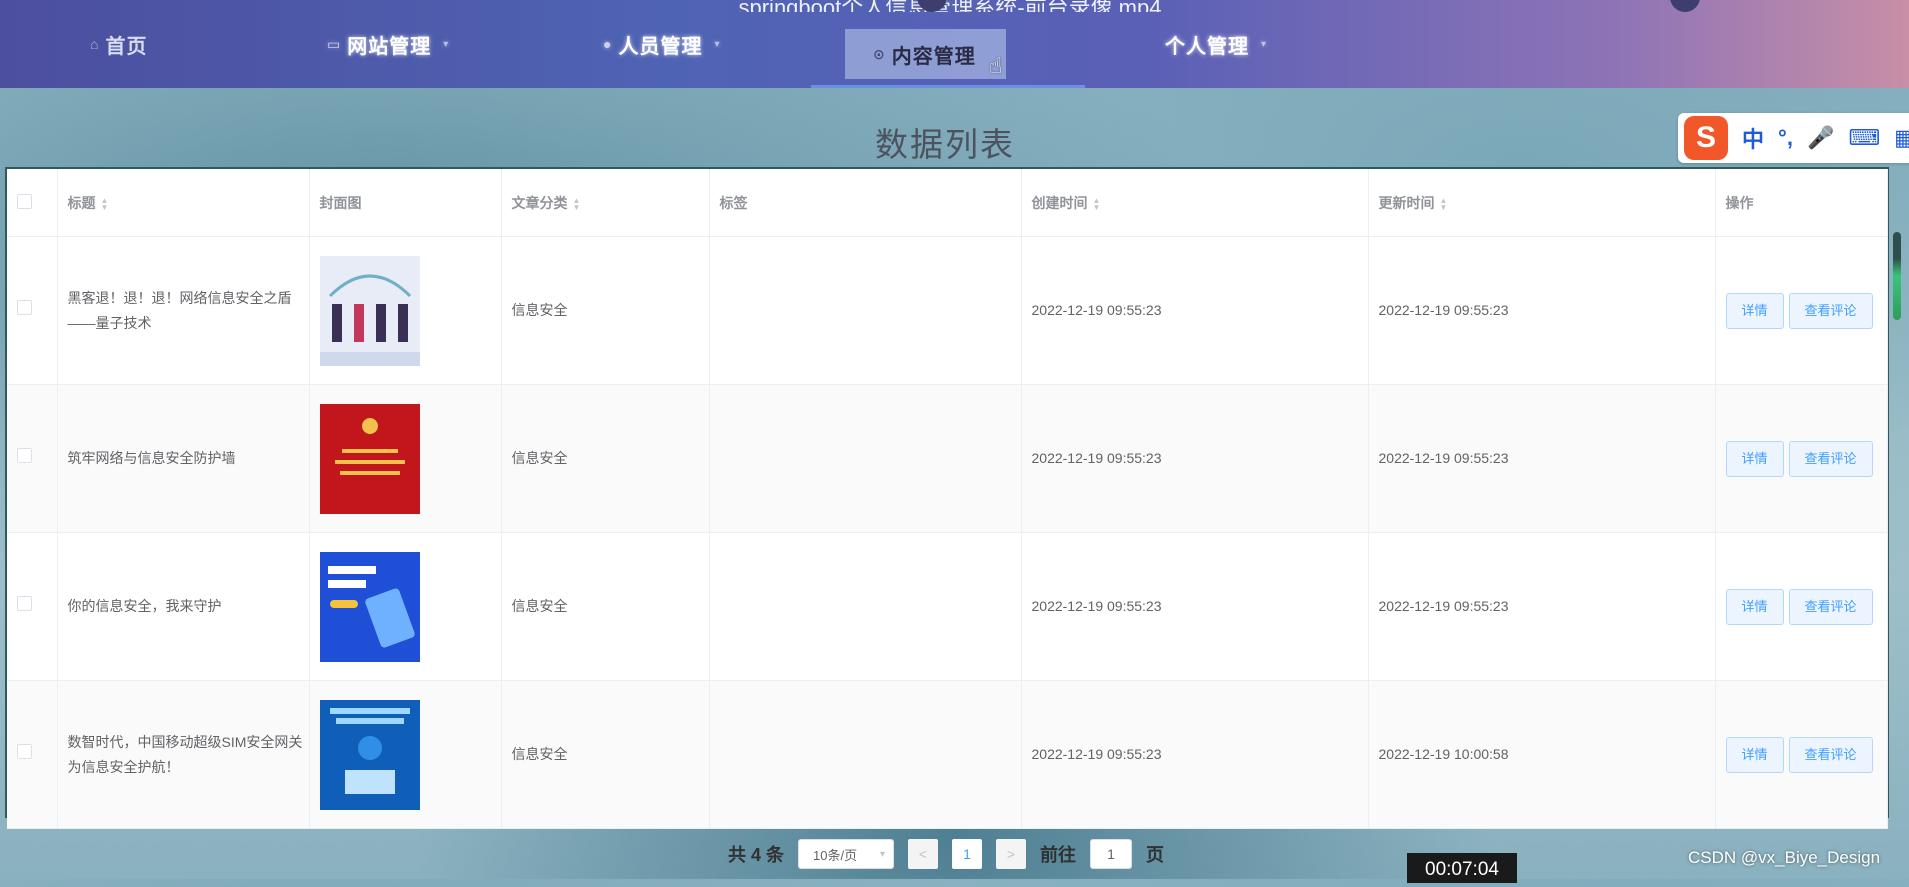 This screenshot has height=887, width=1909. I want to click on settings-icon: ⊙, so click(879, 53).